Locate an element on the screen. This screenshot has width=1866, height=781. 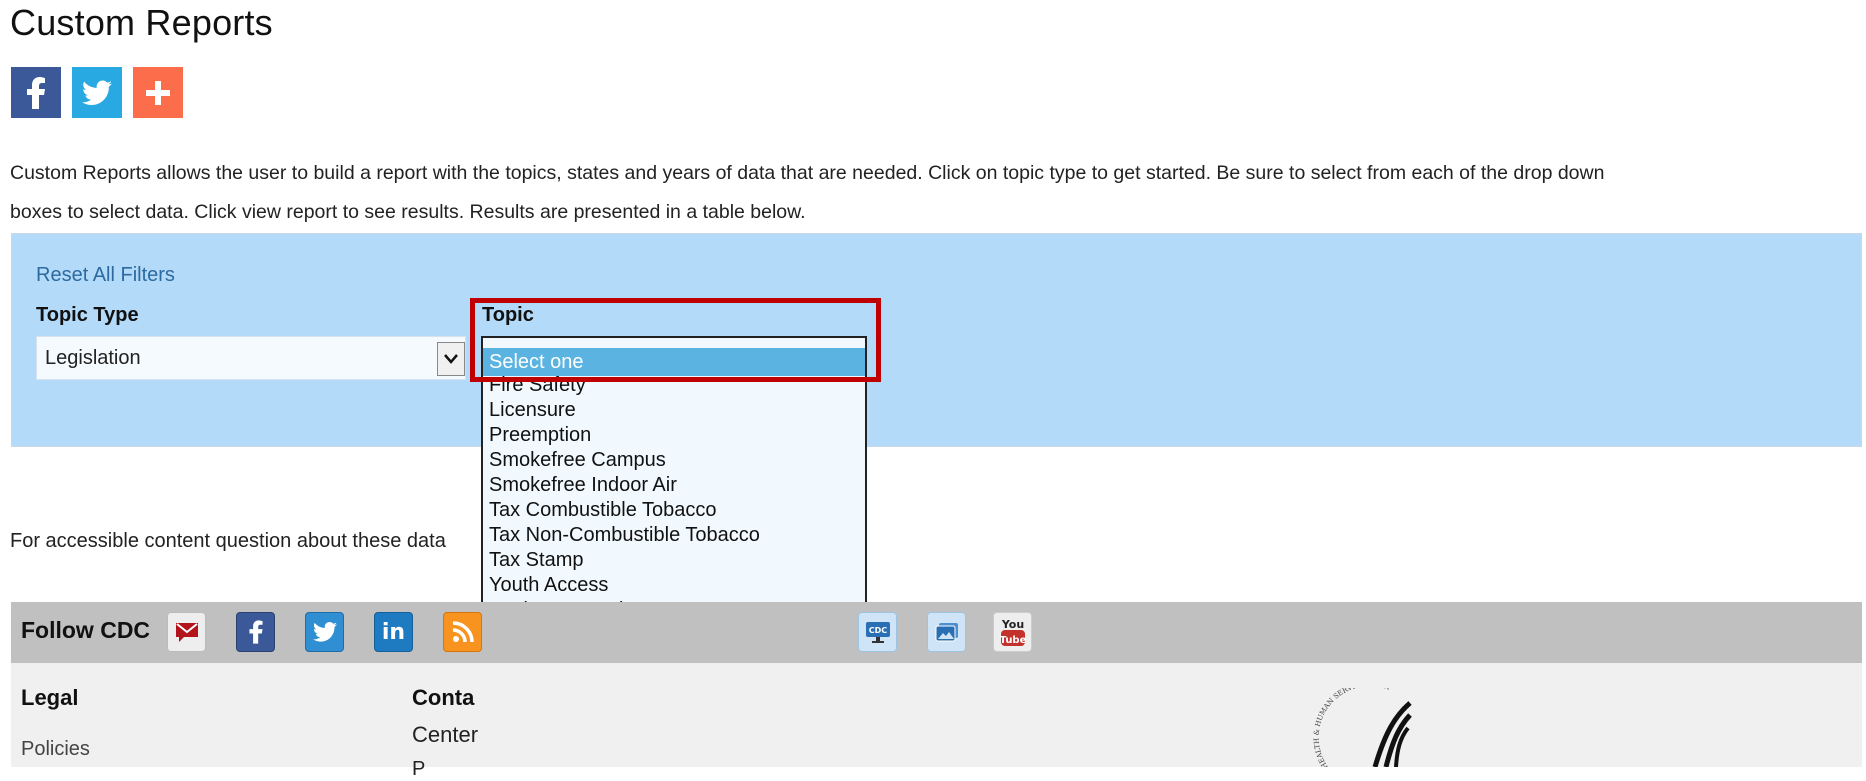
reset-all-filters-link: Reset All Filters is located at coordinates (105, 275).